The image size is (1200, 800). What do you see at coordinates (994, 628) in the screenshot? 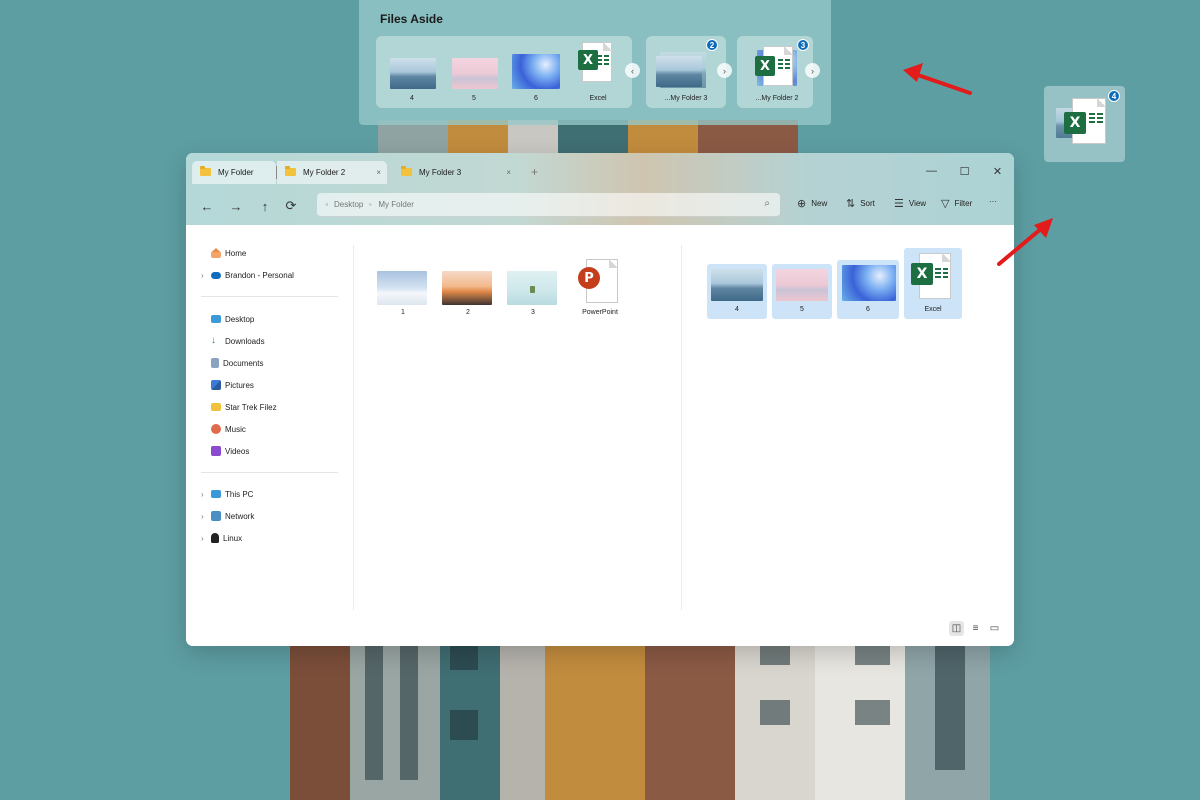
I see `preview-pane-icon: ▭` at bounding box center [994, 628].